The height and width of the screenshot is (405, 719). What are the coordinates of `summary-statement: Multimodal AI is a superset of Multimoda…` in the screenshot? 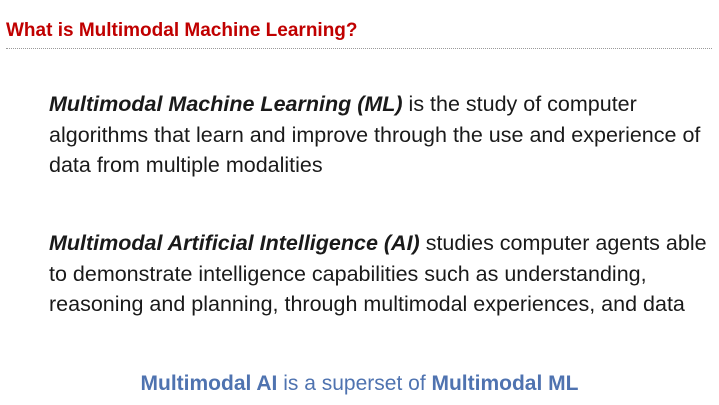 It's located at (359, 384).